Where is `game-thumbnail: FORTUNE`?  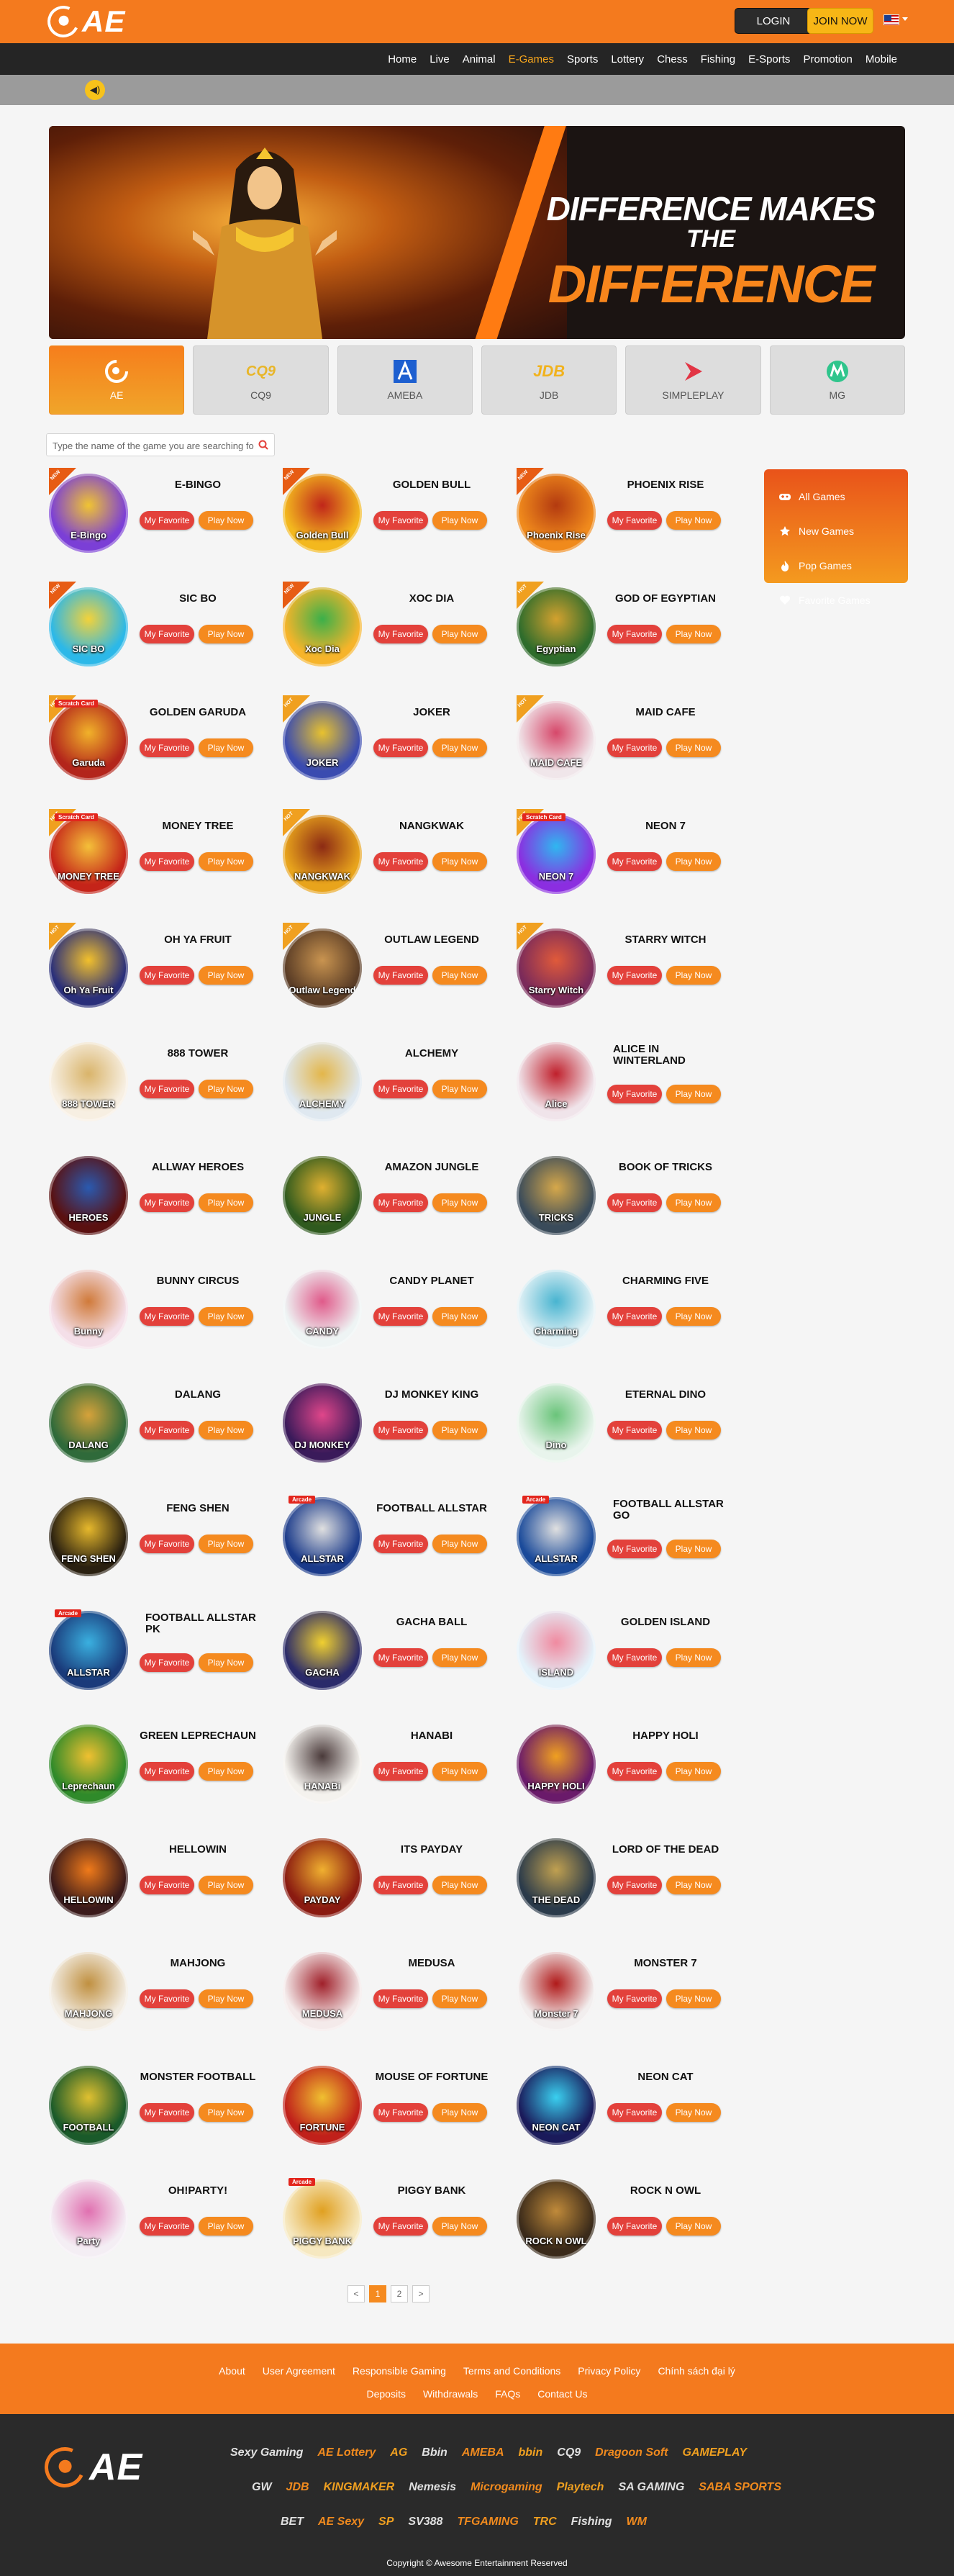 game-thumbnail: FORTUNE is located at coordinates (322, 2105).